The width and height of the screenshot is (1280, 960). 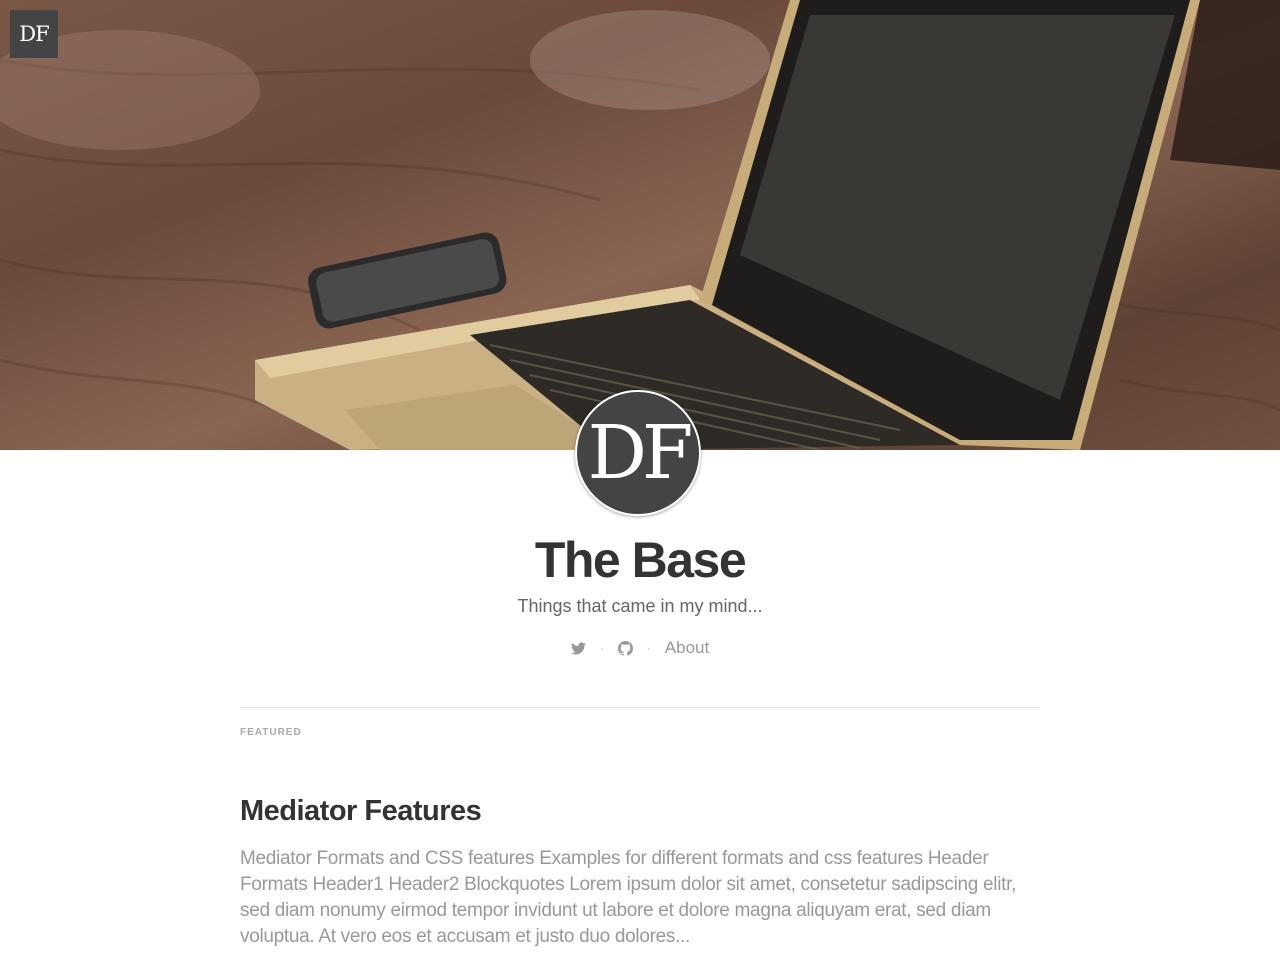 I want to click on blog-title: The Base, so click(x=640, y=560).